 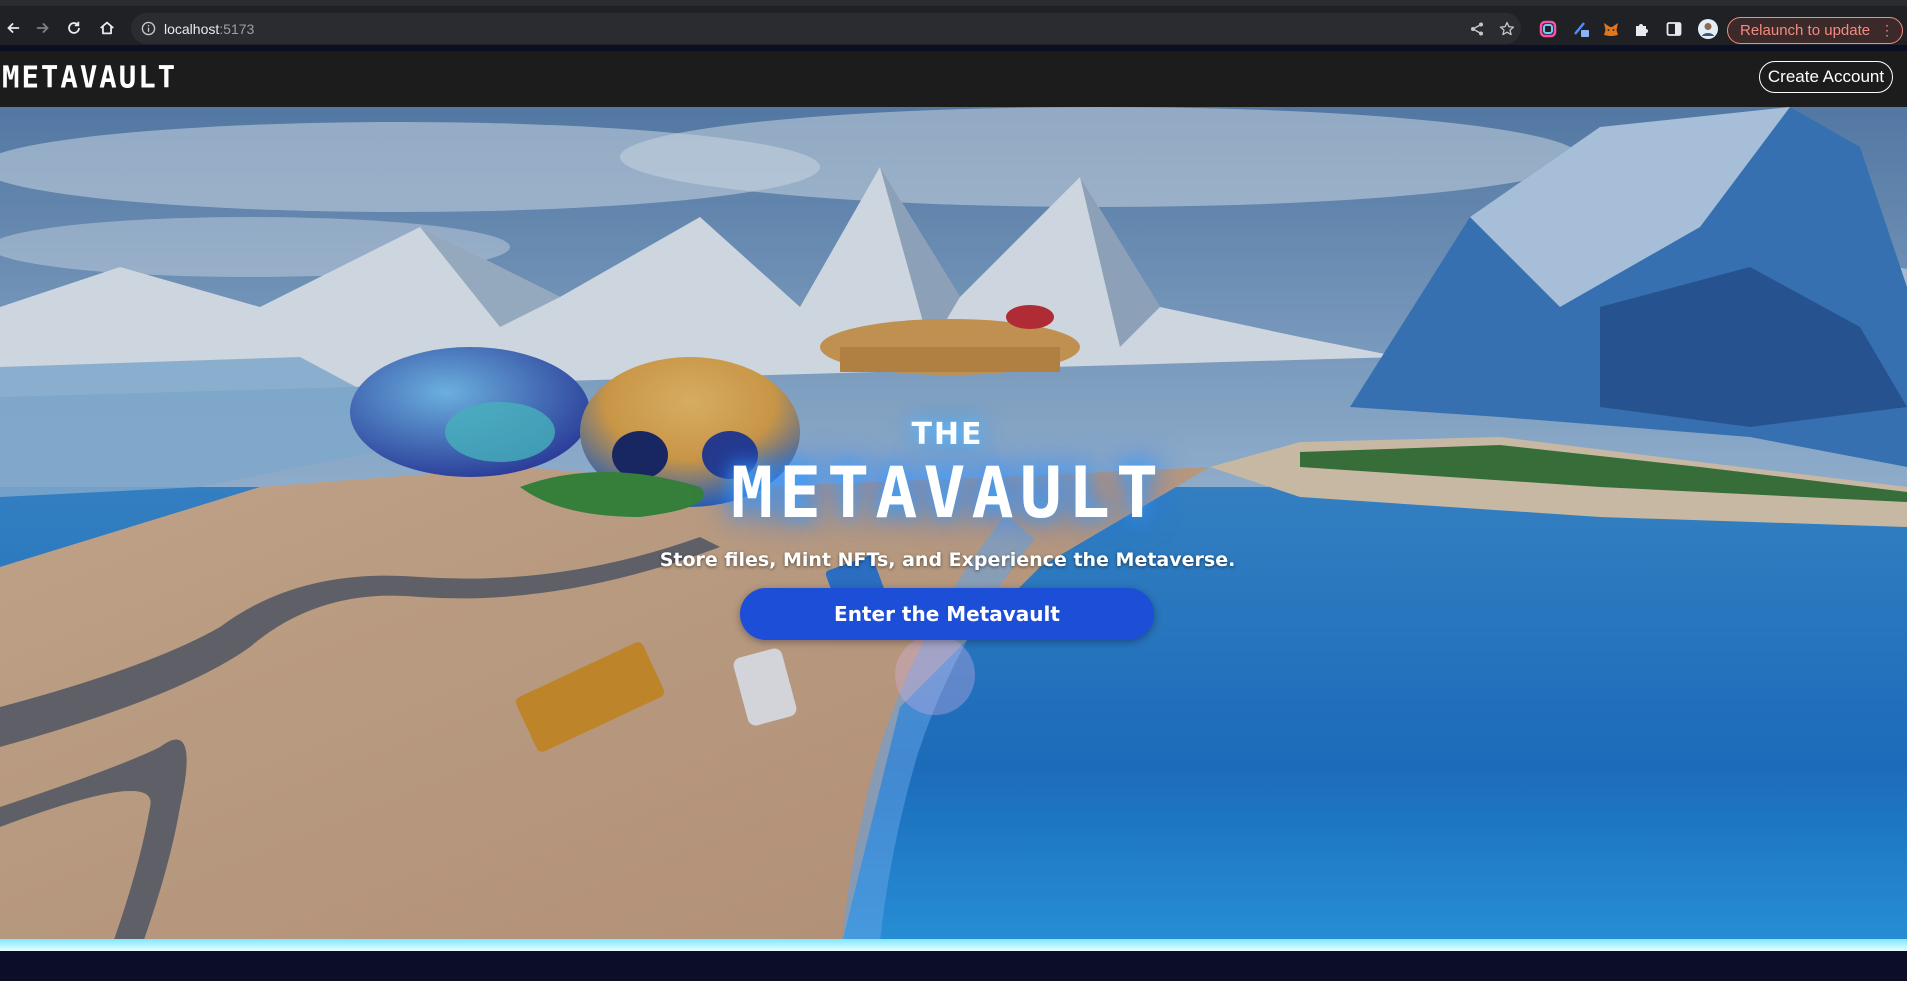 I want to click on enter-metavault-button: Enter the Metavault, so click(x=947, y=614).